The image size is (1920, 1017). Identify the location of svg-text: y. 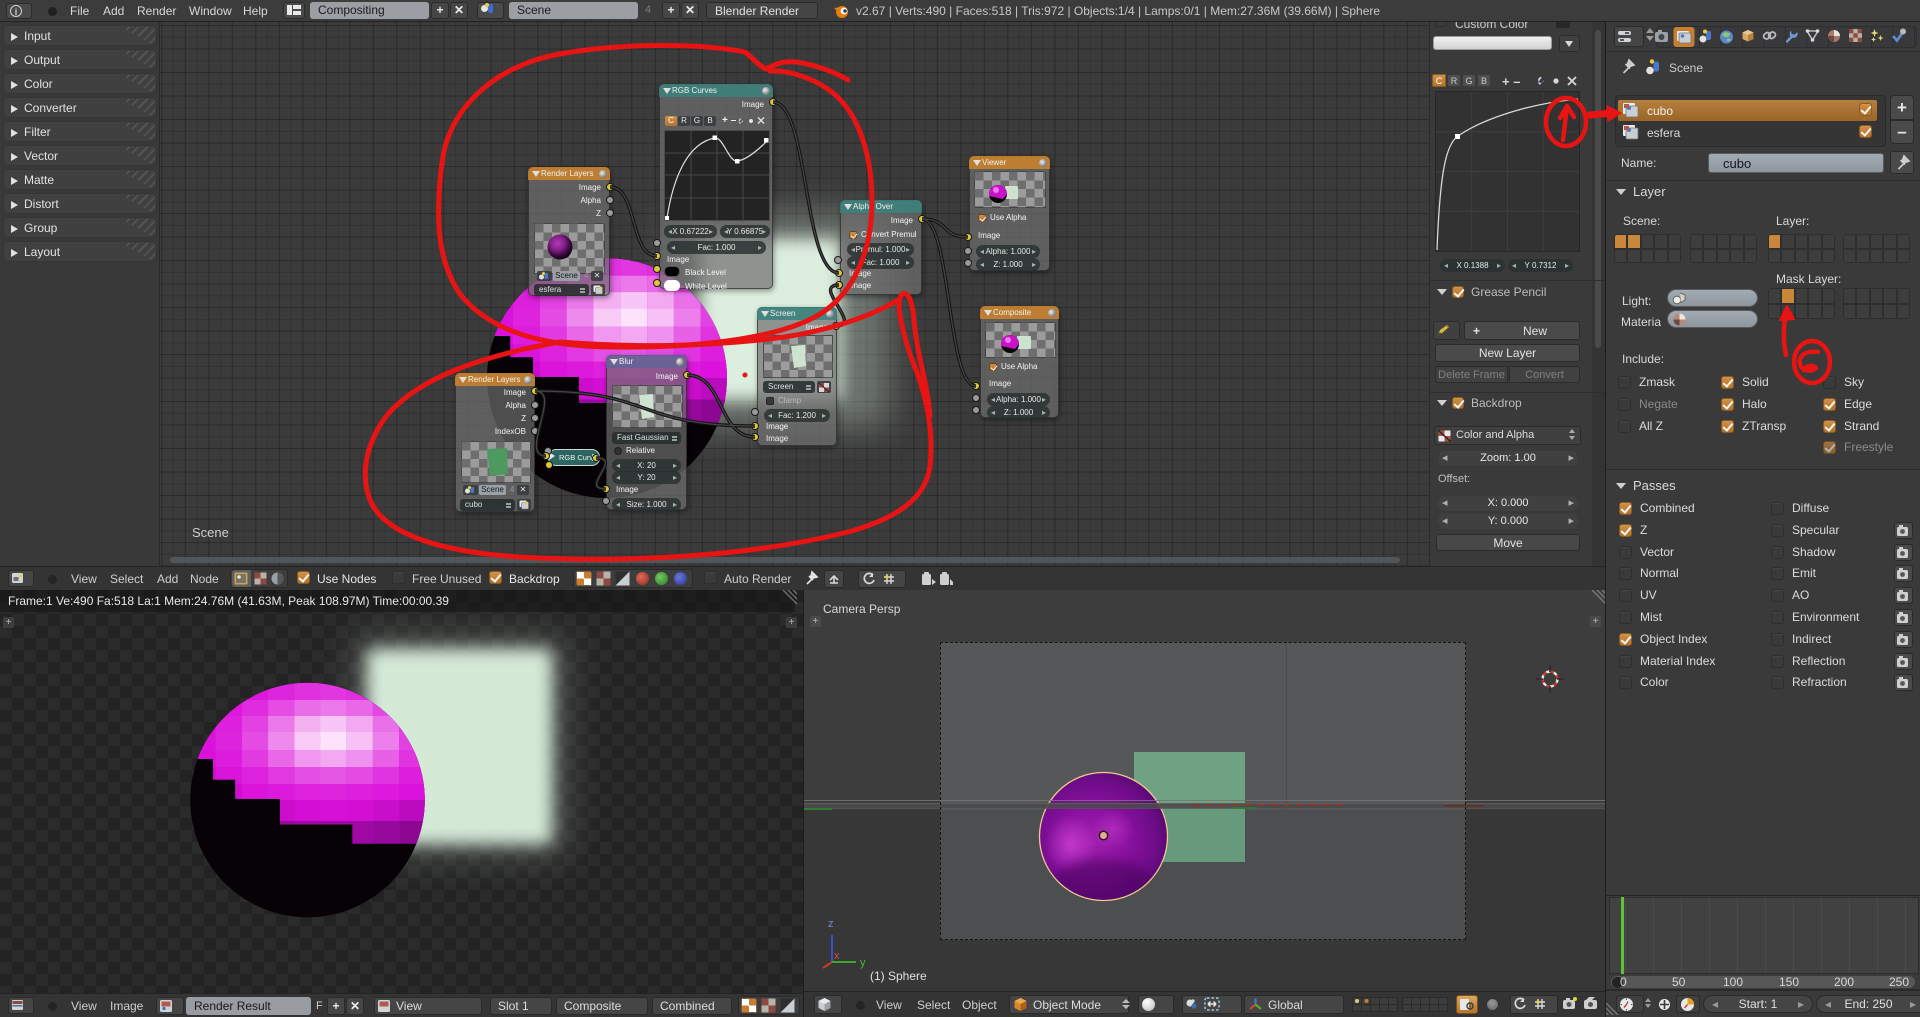
(863, 963).